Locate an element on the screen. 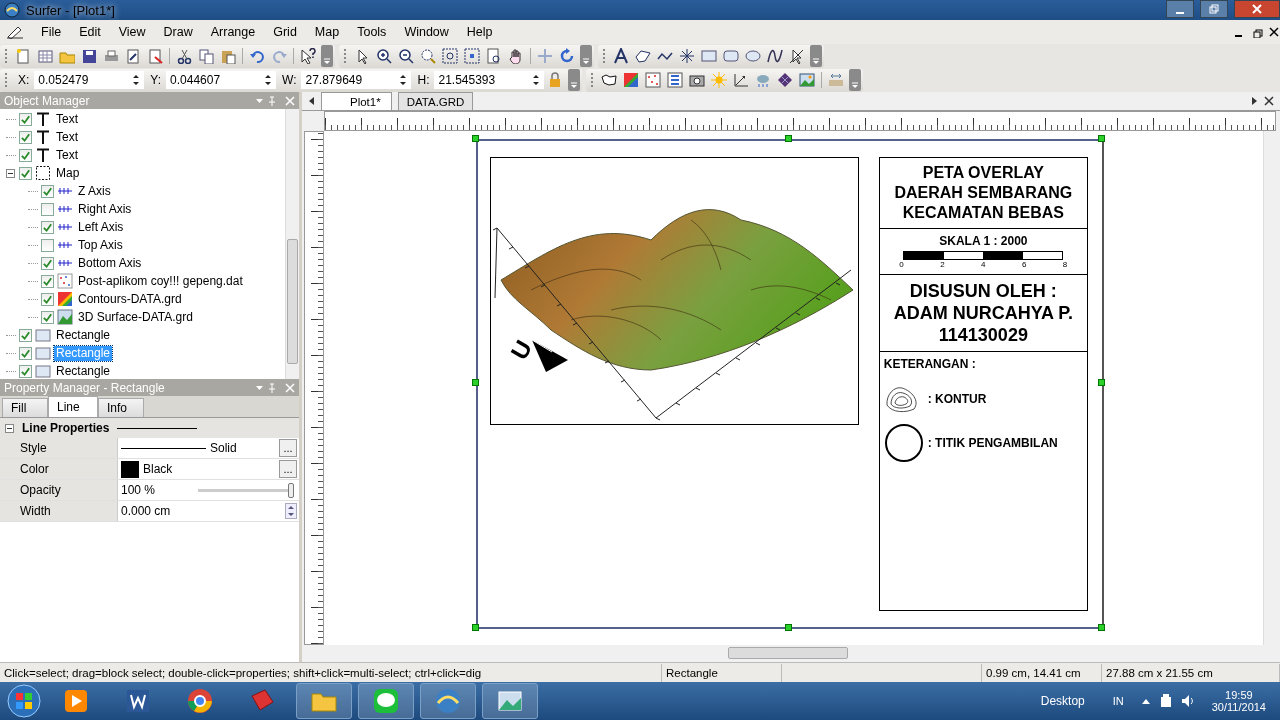 This screenshot has width=1280, height=720. desktop-toolbar-label: Desktop is located at coordinates (1062, 701).